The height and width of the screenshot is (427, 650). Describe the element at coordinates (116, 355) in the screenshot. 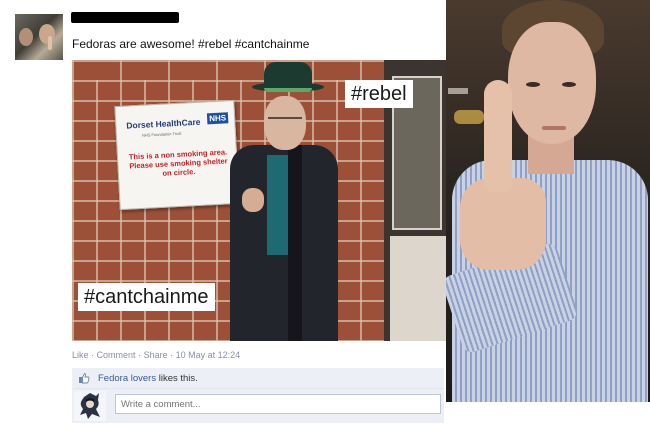

I see `comment-link: Comment` at that location.